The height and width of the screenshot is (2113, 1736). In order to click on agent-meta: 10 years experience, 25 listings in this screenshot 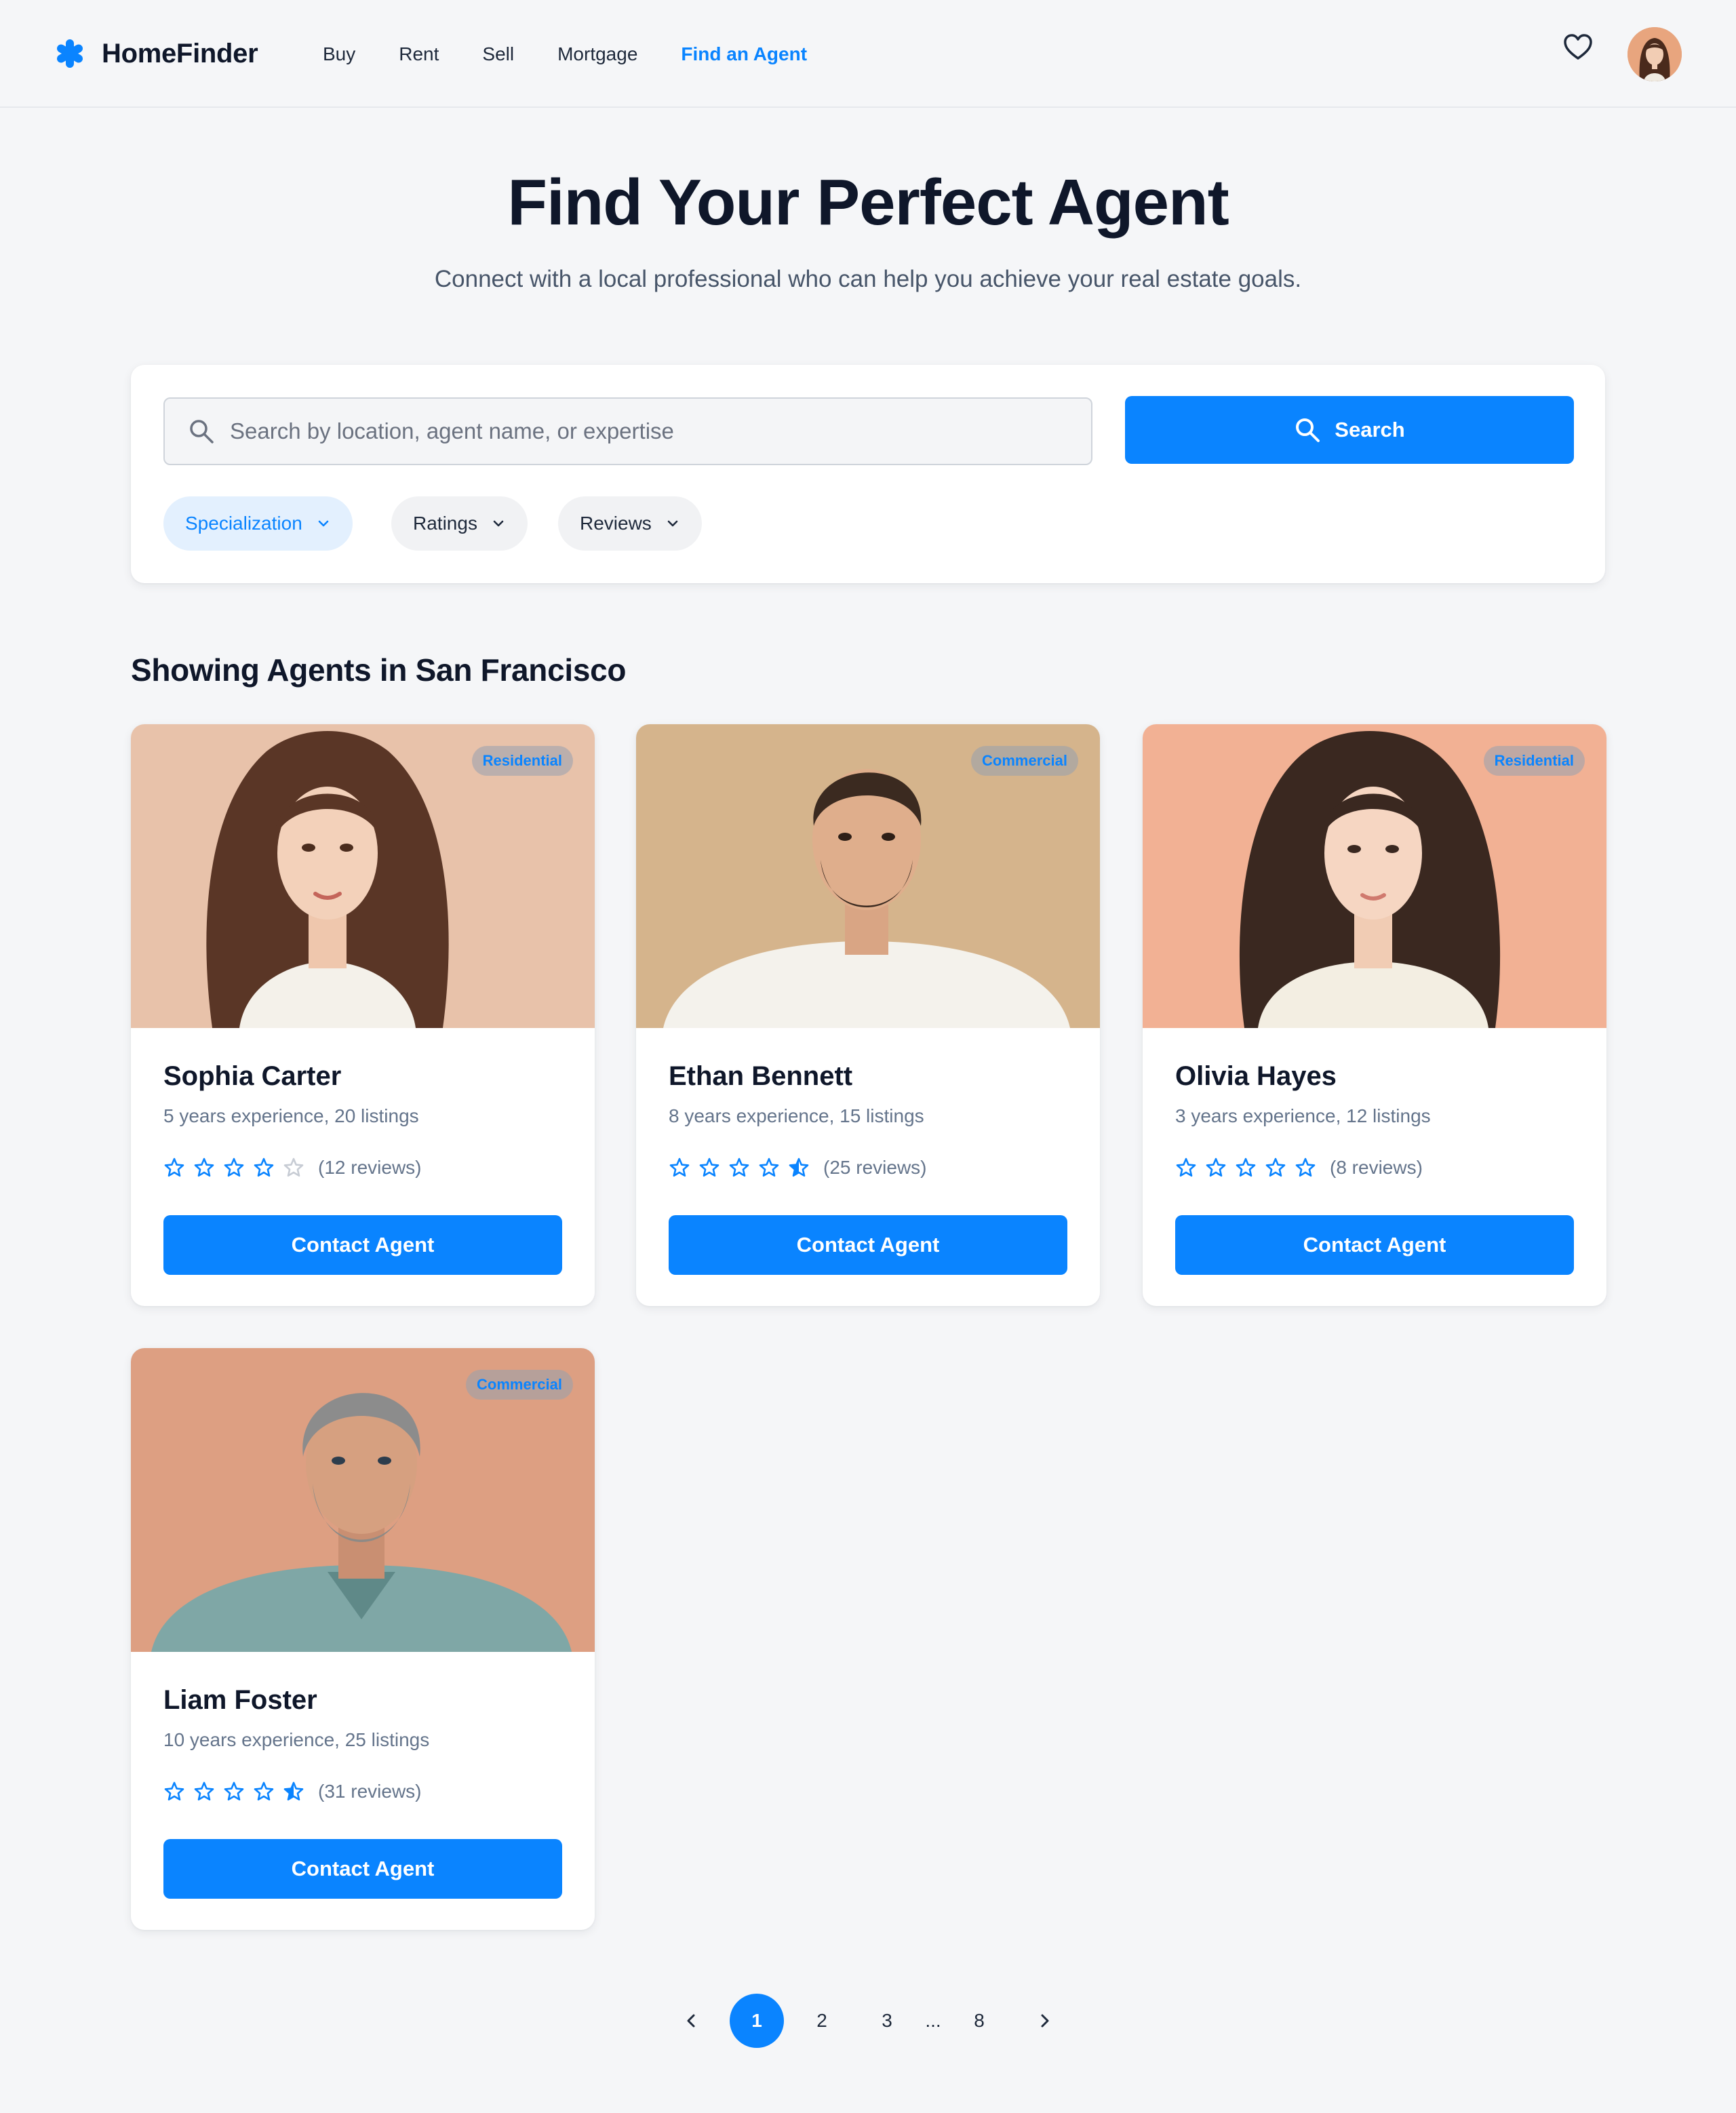, I will do `click(296, 1740)`.